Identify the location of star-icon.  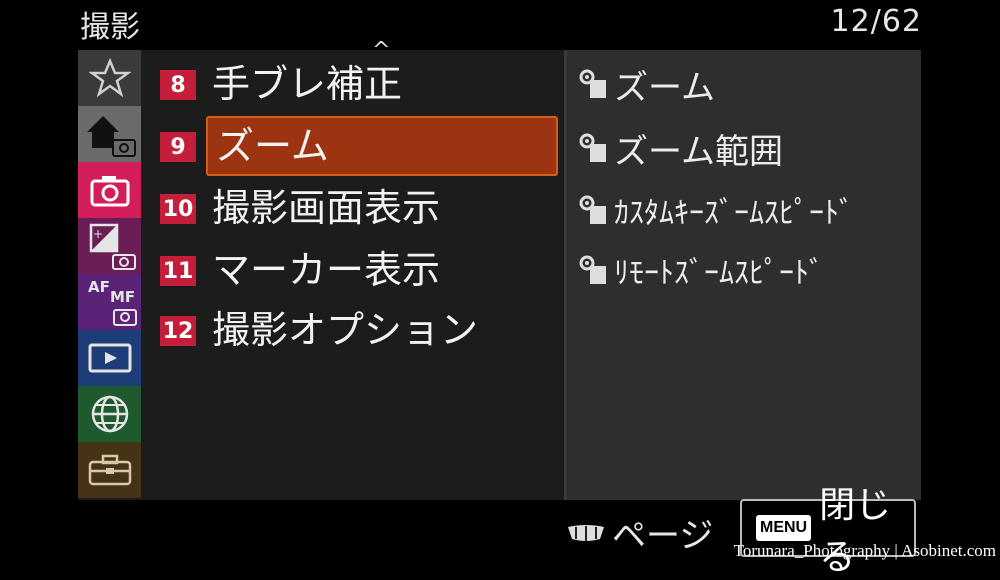
(109, 78).